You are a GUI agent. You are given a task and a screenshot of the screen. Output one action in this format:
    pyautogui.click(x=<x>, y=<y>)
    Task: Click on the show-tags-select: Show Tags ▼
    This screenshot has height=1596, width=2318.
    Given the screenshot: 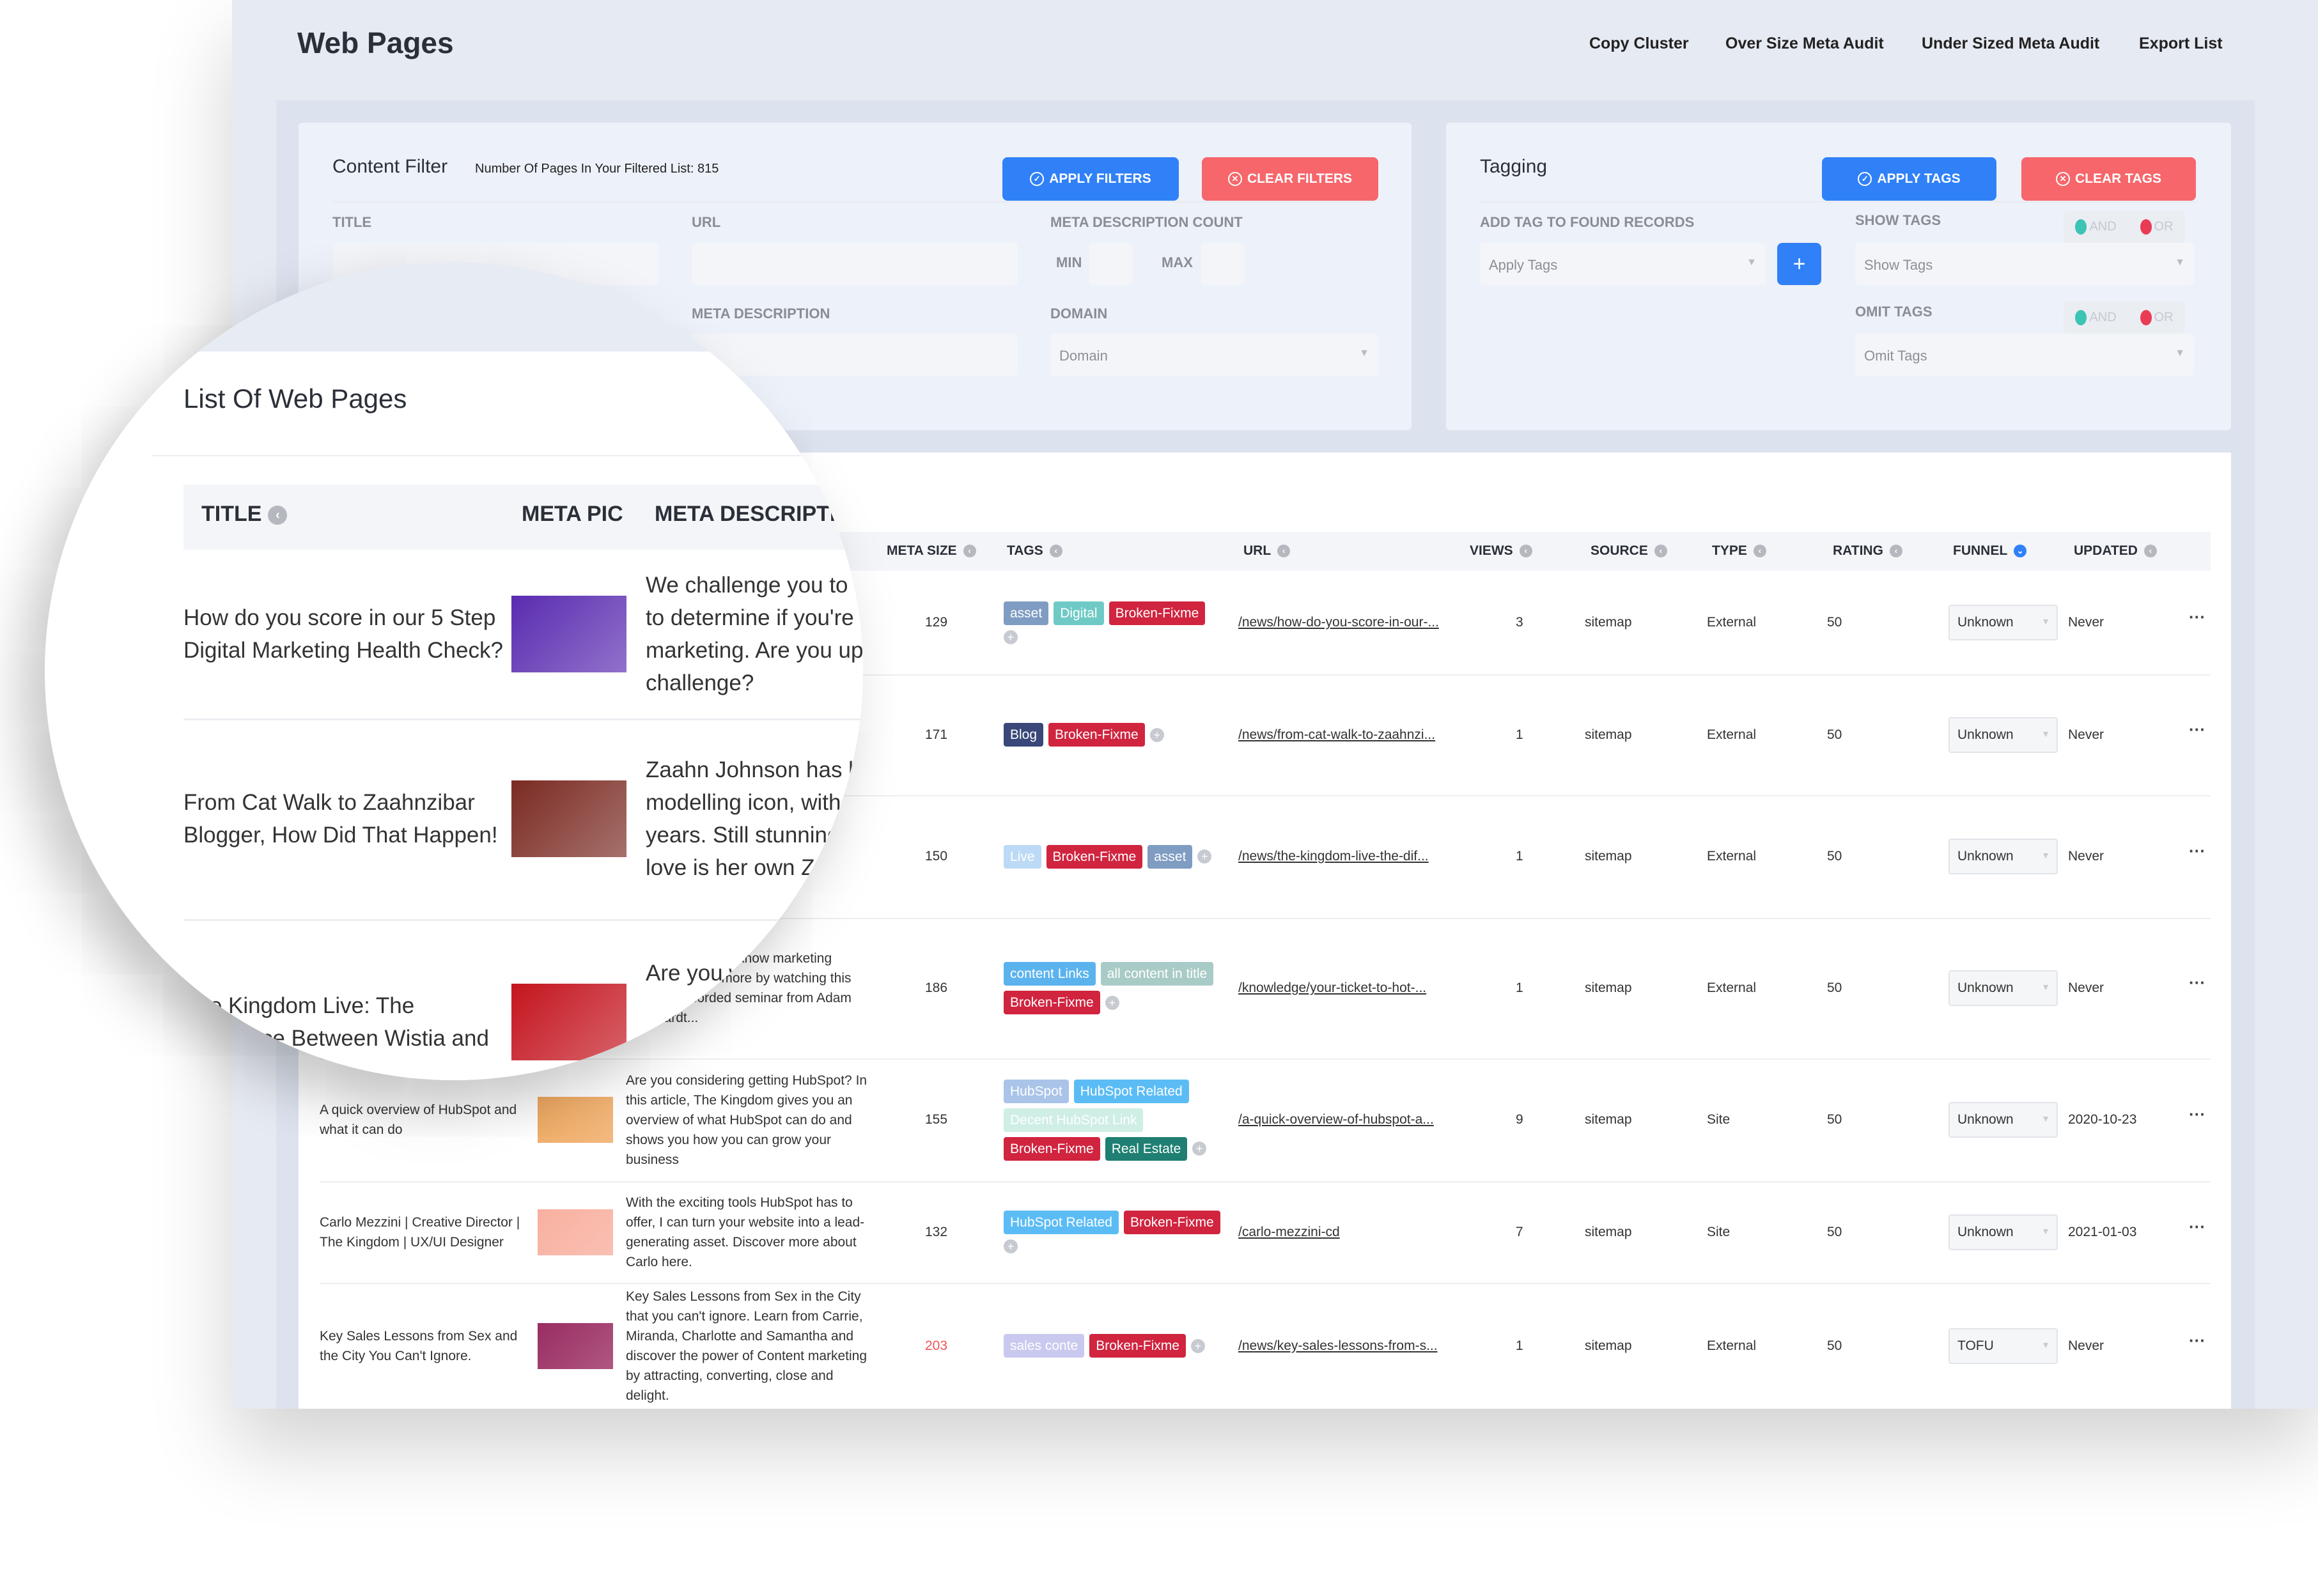 What is the action you would take?
    pyautogui.click(x=2024, y=264)
    